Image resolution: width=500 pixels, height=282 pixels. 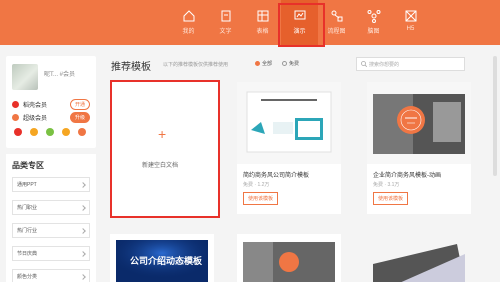 I want to click on category-item: 通用PPT, so click(x=51, y=184).